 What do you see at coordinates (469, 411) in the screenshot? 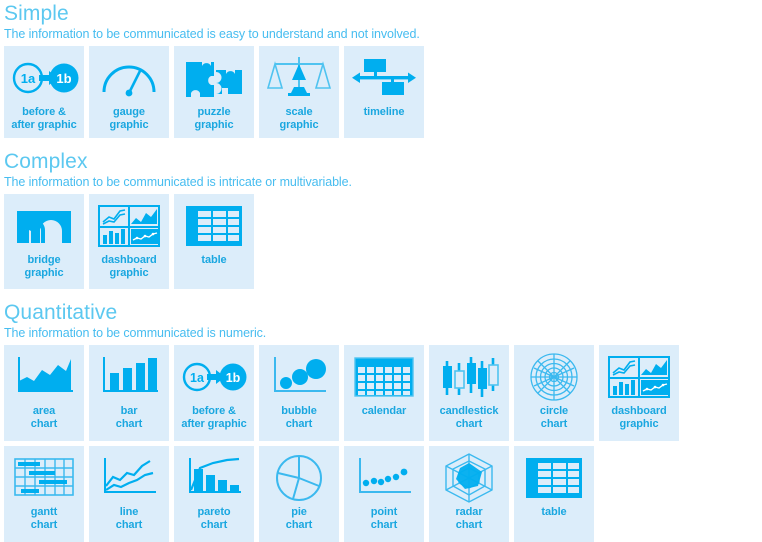
I see `caption-line-1: candlestick` at bounding box center [469, 411].